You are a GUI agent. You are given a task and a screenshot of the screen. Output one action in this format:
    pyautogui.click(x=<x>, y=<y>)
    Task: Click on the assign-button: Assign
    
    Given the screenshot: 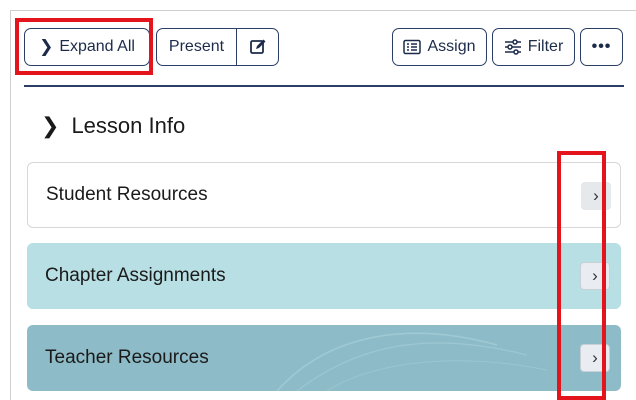 What is the action you would take?
    pyautogui.click(x=439, y=47)
    